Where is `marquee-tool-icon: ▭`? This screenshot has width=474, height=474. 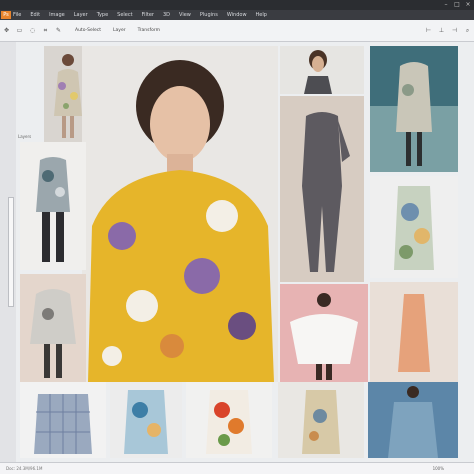 marquee-tool-icon: ▭ is located at coordinates (19, 30).